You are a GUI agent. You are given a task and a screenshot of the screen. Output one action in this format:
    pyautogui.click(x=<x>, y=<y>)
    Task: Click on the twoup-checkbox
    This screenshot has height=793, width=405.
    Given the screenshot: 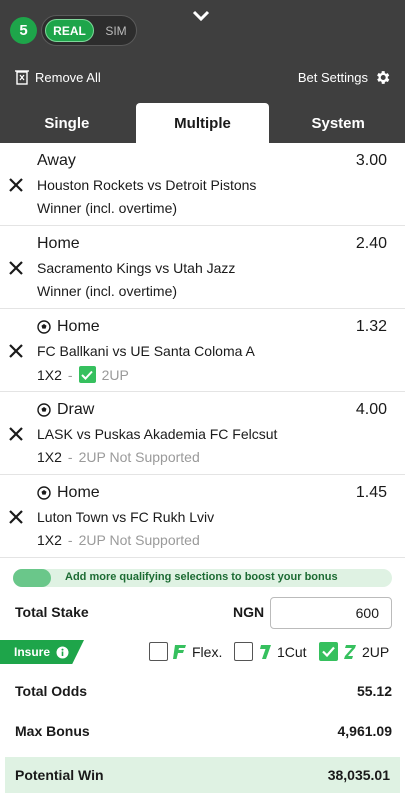 What is the action you would take?
    pyautogui.click(x=87, y=374)
    